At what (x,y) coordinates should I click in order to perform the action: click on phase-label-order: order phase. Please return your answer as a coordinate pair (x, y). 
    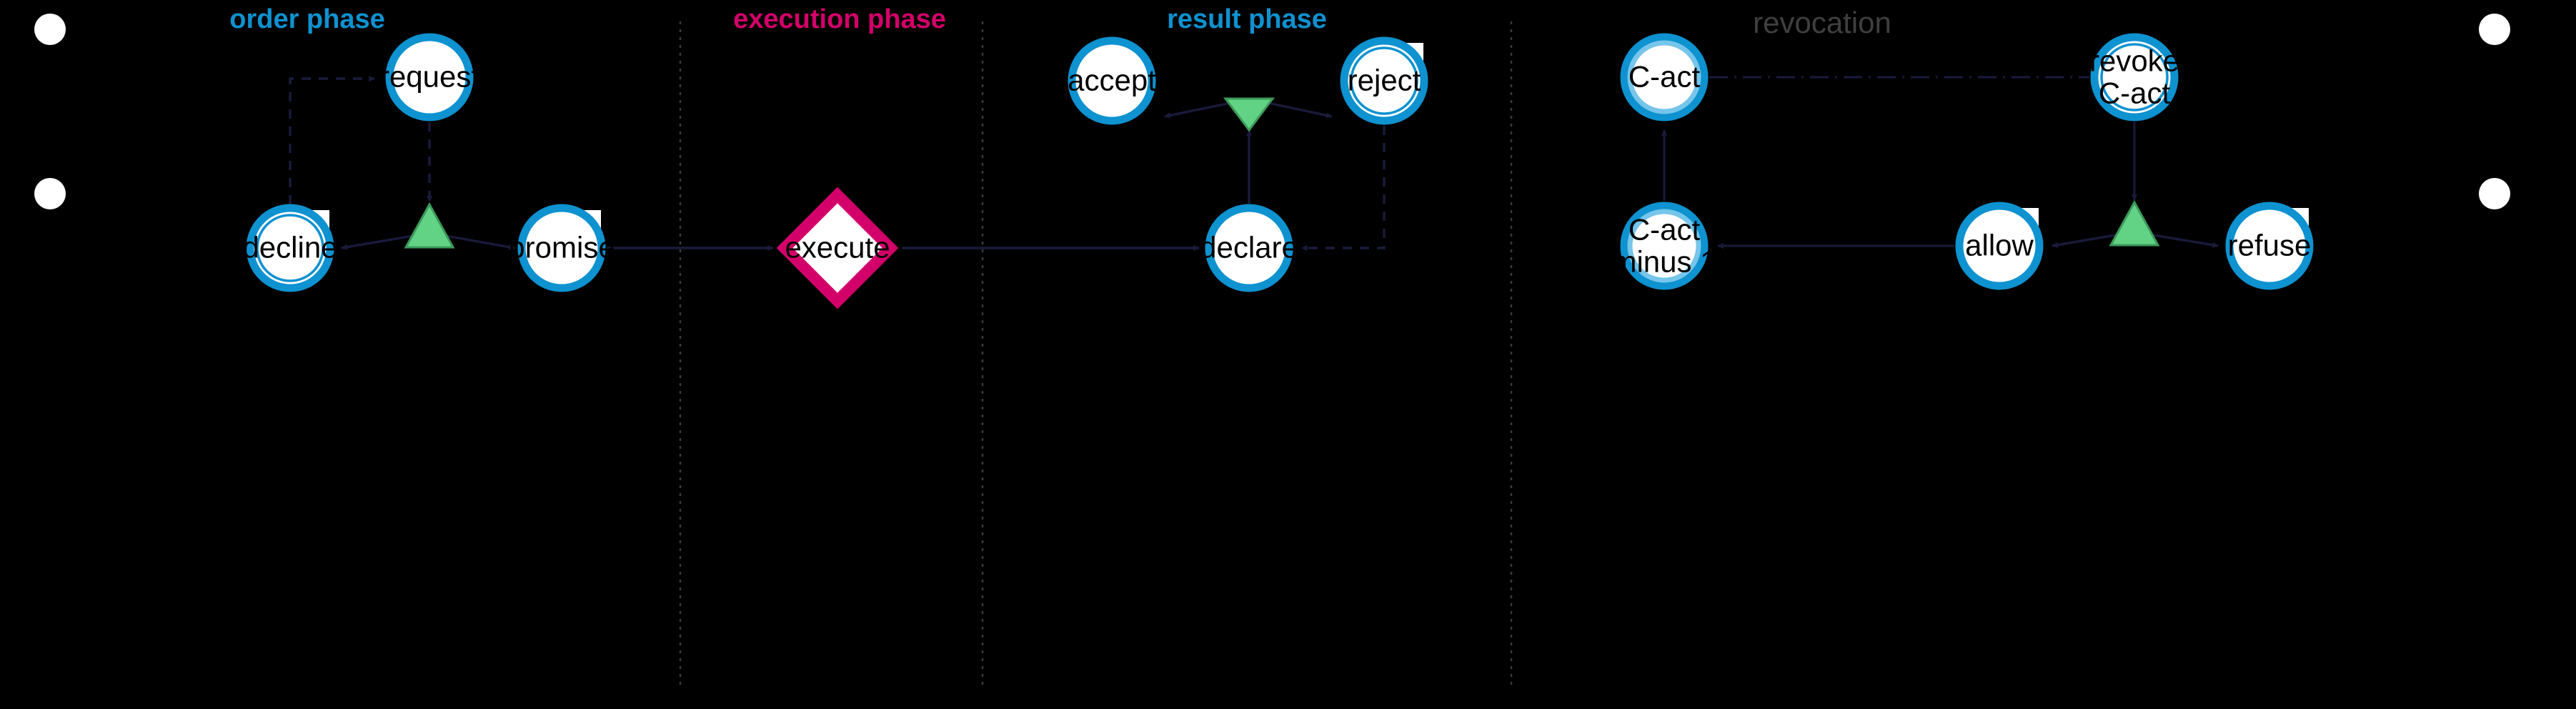
    Looking at the image, I should click on (307, 19).